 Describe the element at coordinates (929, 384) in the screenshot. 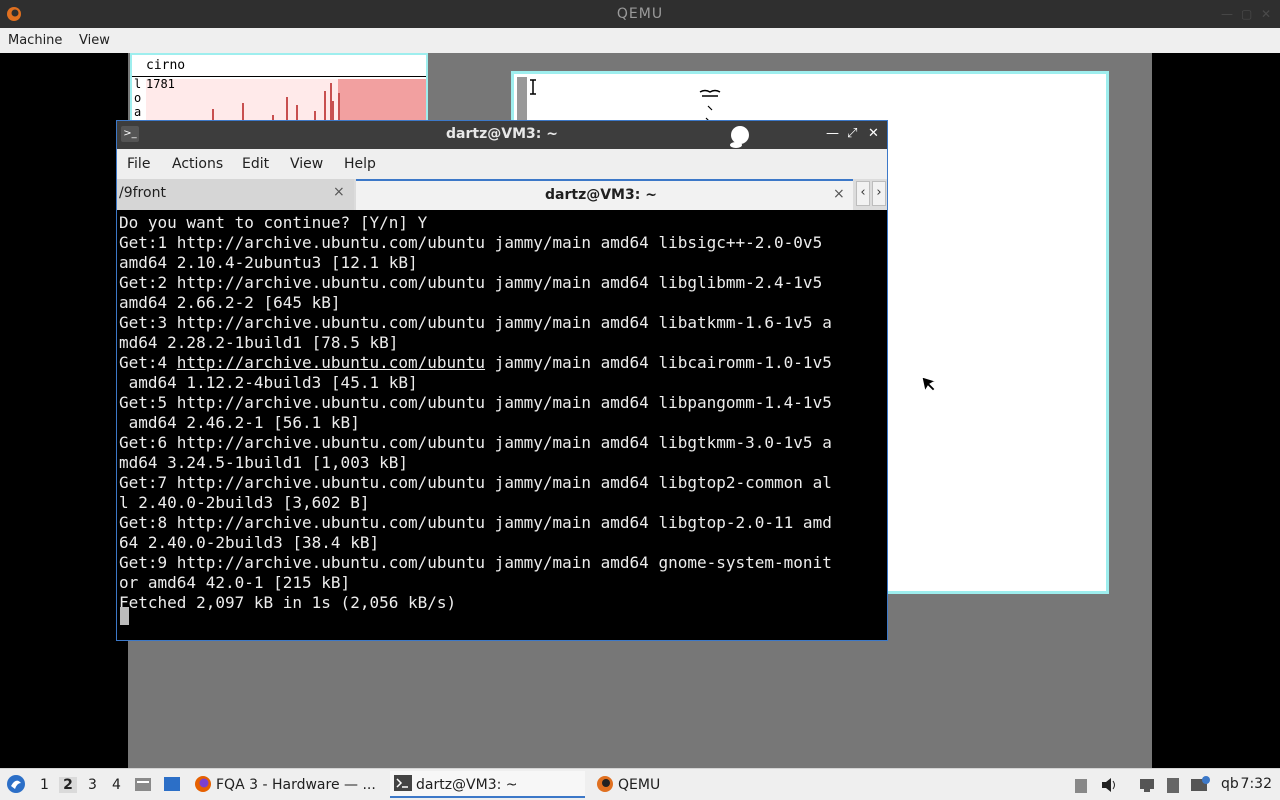

I see `mouse-pointer-icon` at that location.